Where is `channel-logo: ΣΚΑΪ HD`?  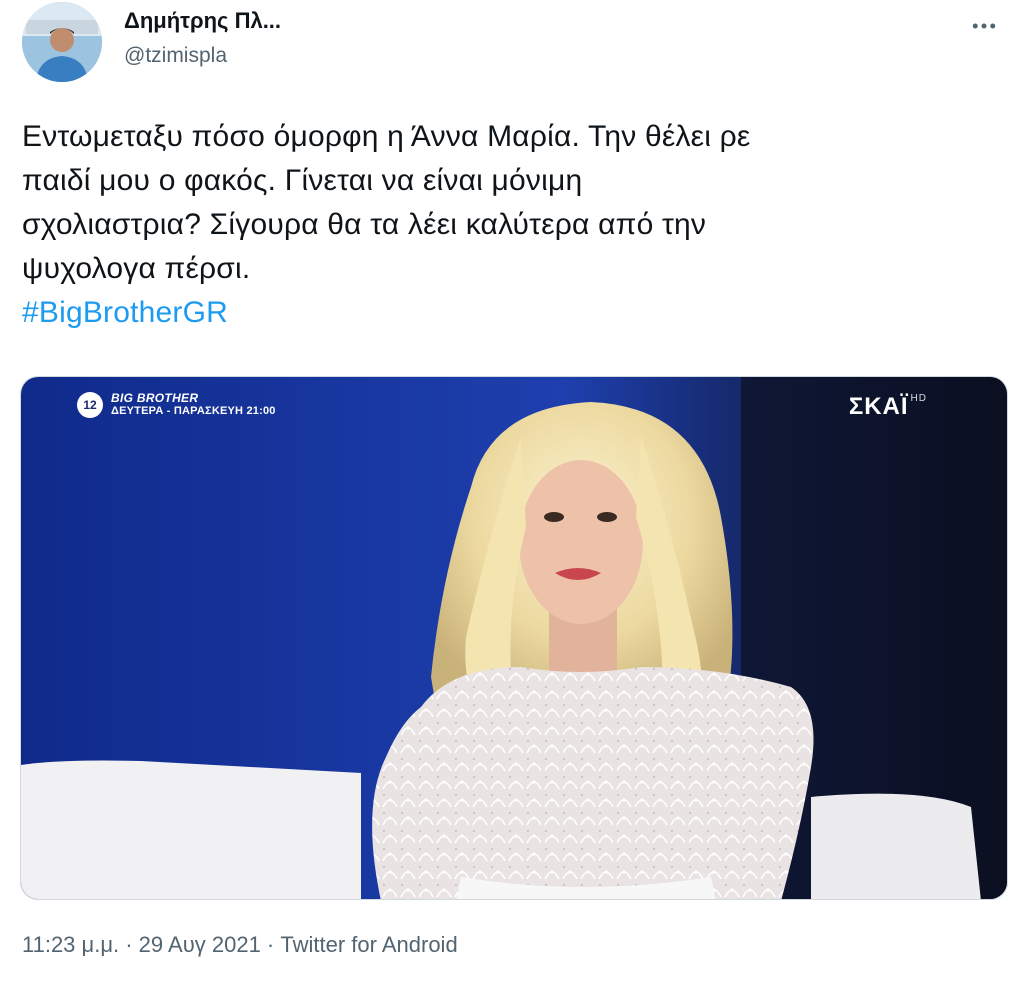
channel-logo: ΣΚΑΪ HD is located at coordinates (888, 407).